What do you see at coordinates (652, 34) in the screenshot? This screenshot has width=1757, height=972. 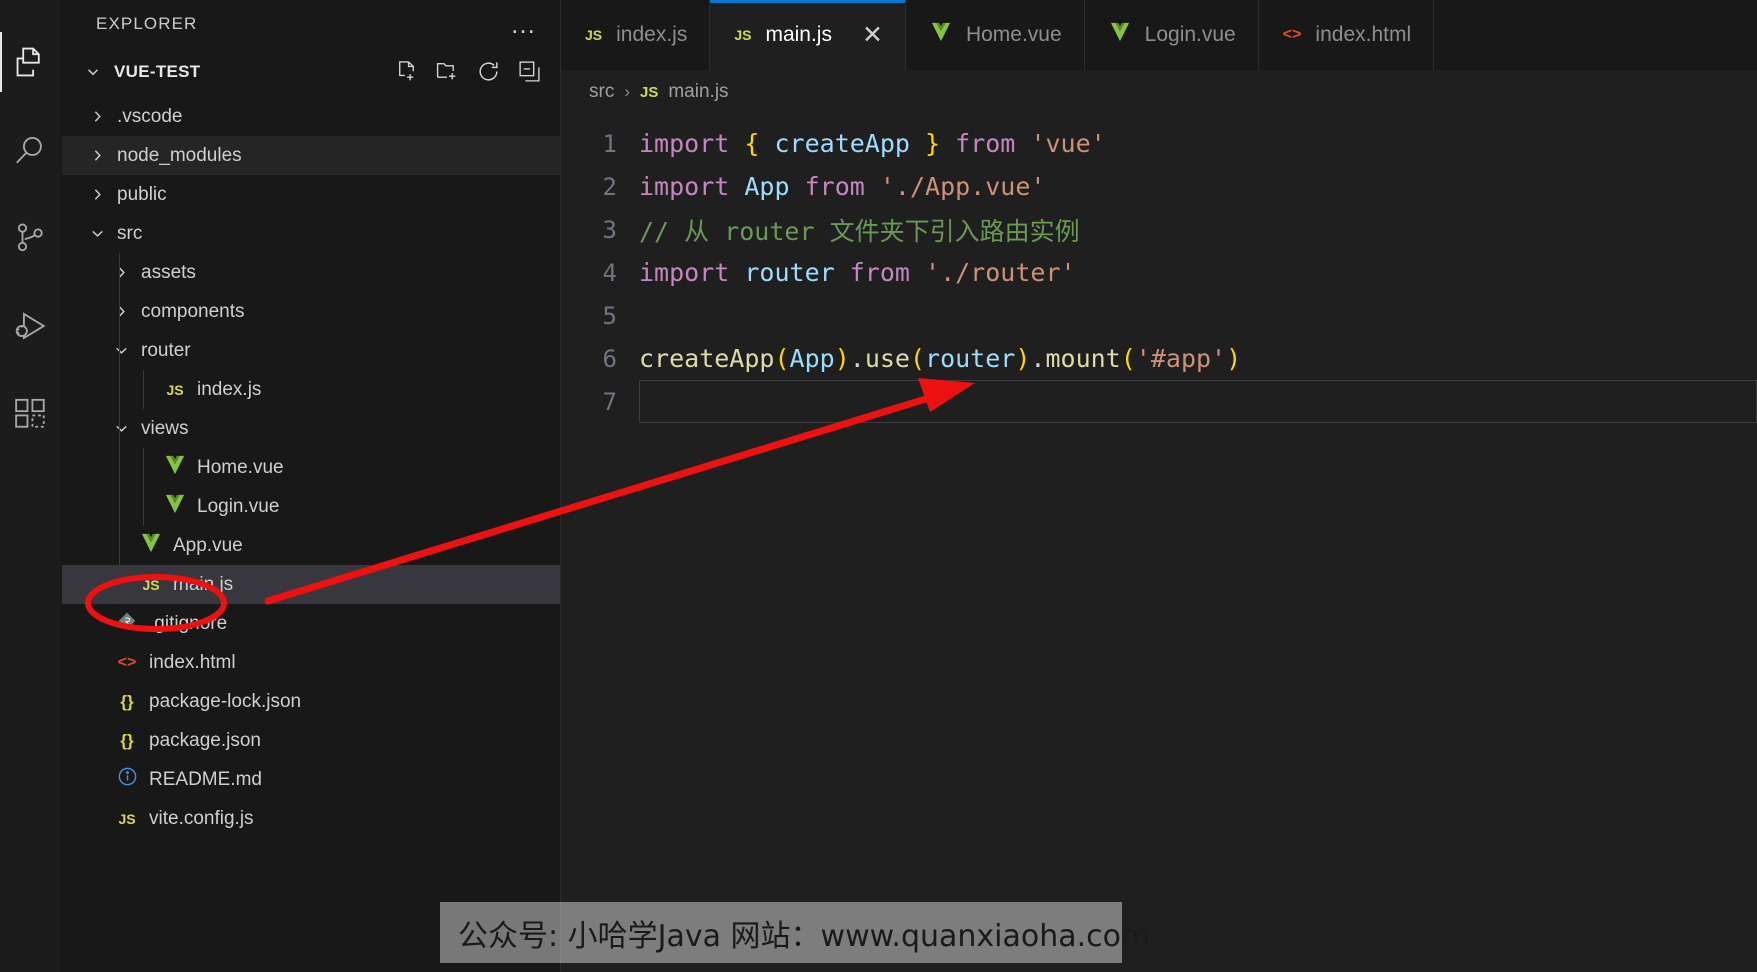 I see `tab-label: index.js` at bounding box center [652, 34].